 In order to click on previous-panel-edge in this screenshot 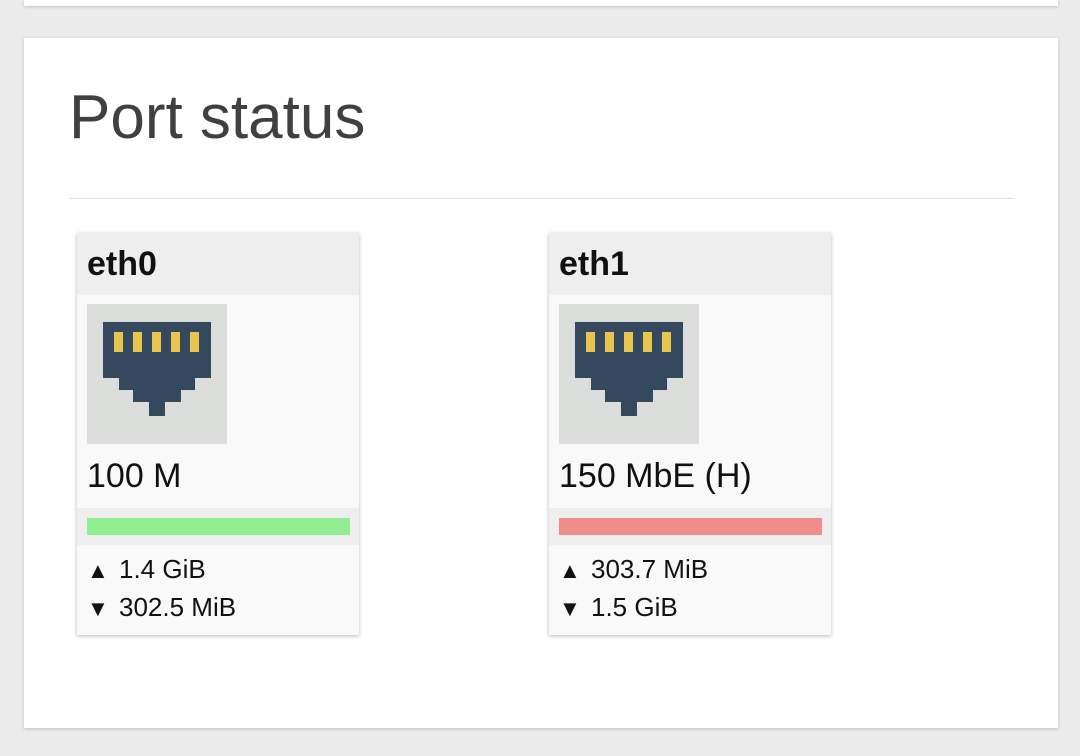, I will do `click(541, 3)`.